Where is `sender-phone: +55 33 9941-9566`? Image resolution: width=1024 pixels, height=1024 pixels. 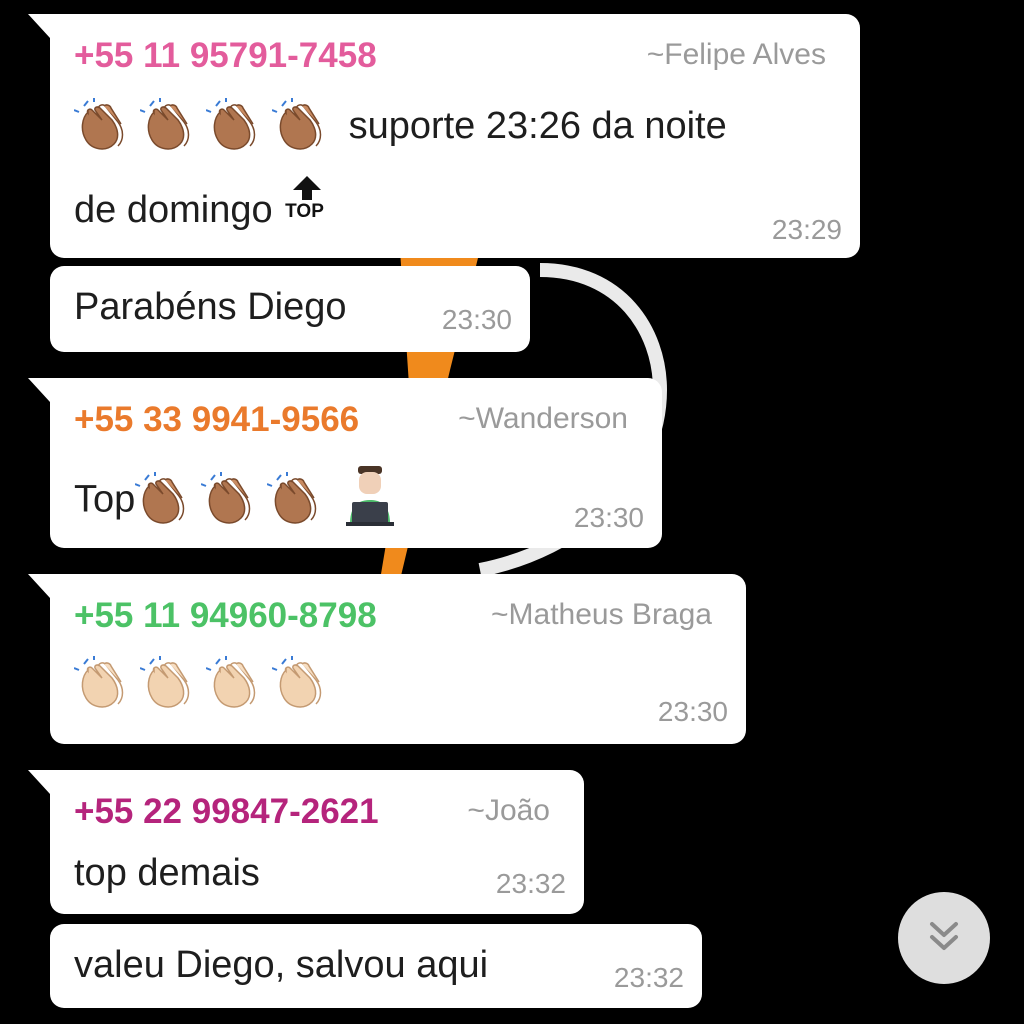 sender-phone: +55 33 9941-9566 is located at coordinates (216, 420).